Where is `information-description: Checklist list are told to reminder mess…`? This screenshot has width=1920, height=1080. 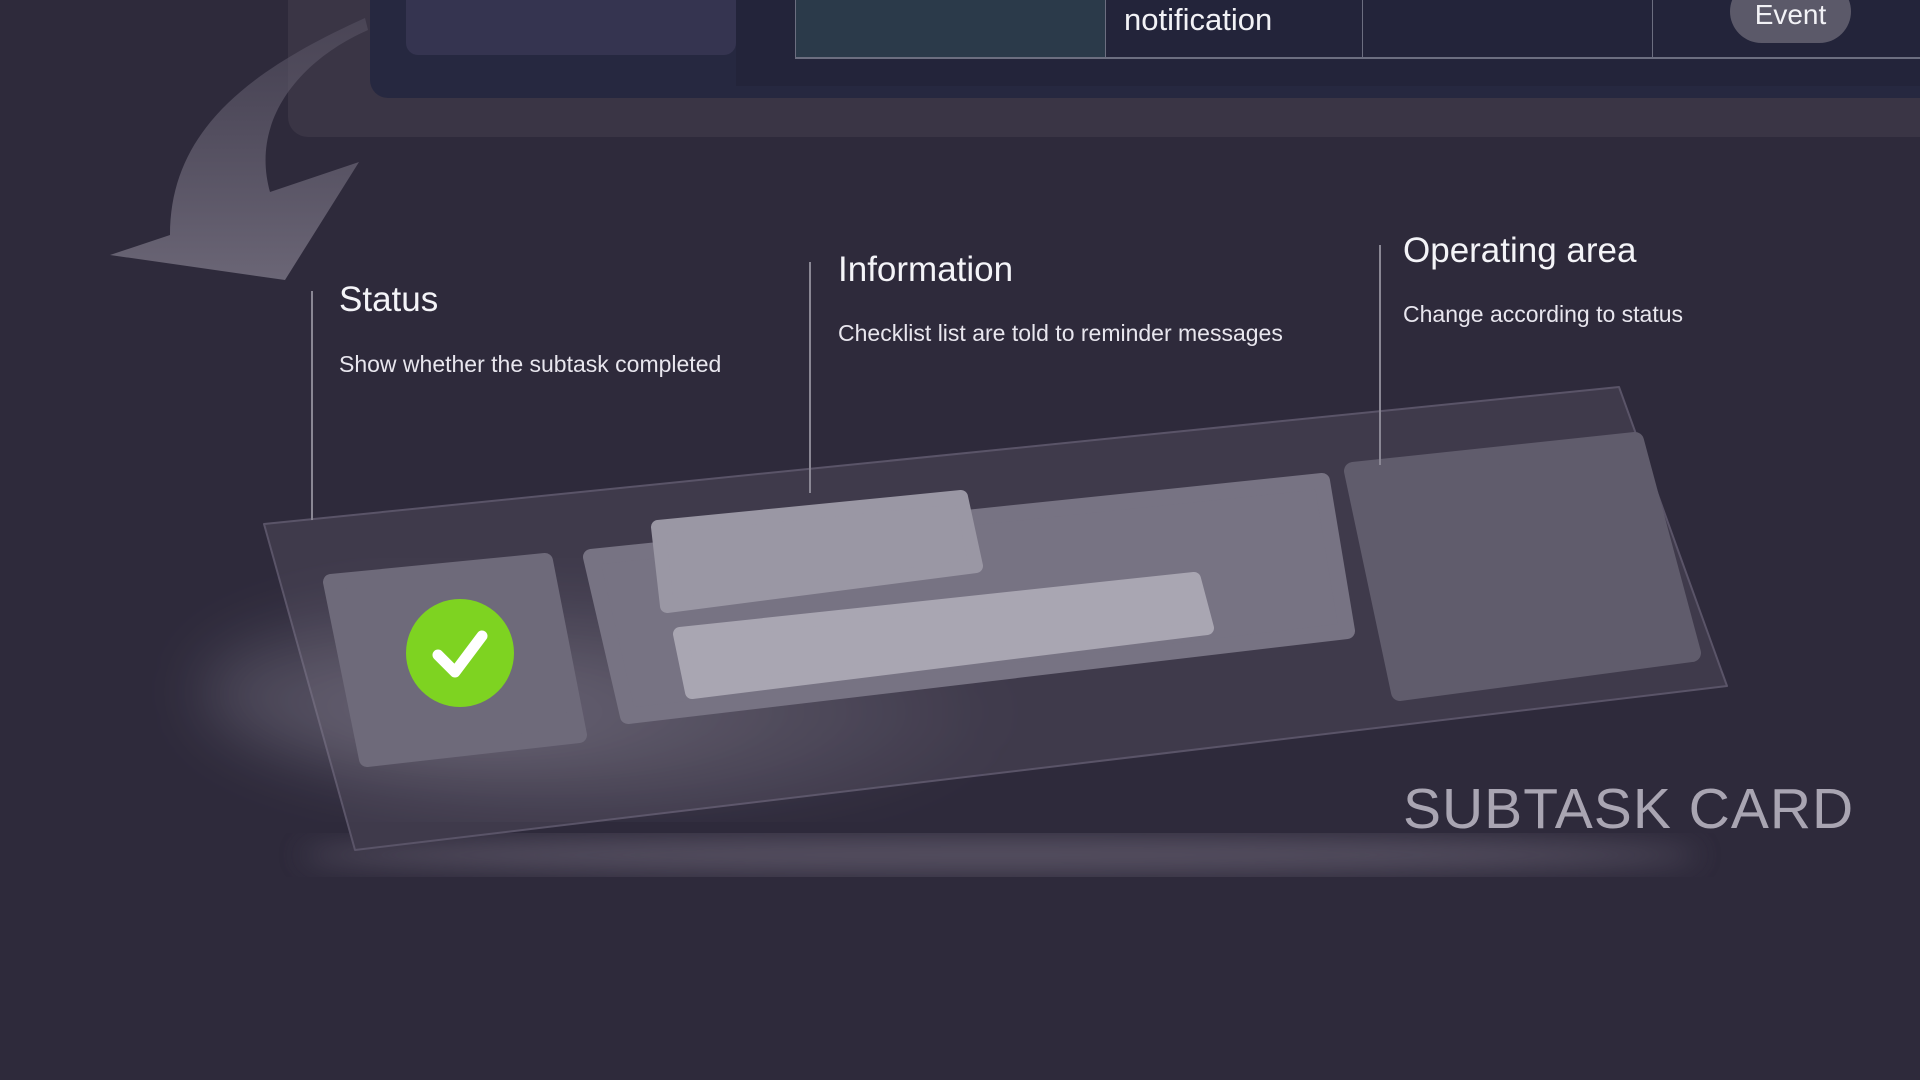
information-description: Checklist list are told to reminder mess… is located at coordinates (1060, 333).